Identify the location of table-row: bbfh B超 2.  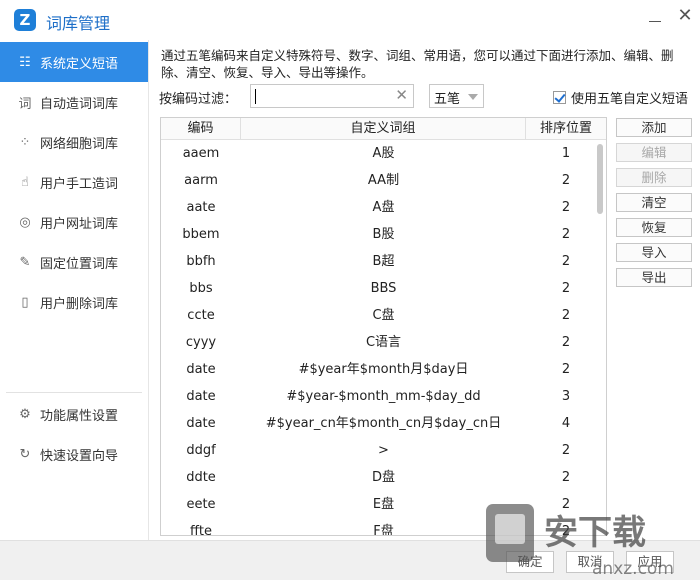
(377, 261).